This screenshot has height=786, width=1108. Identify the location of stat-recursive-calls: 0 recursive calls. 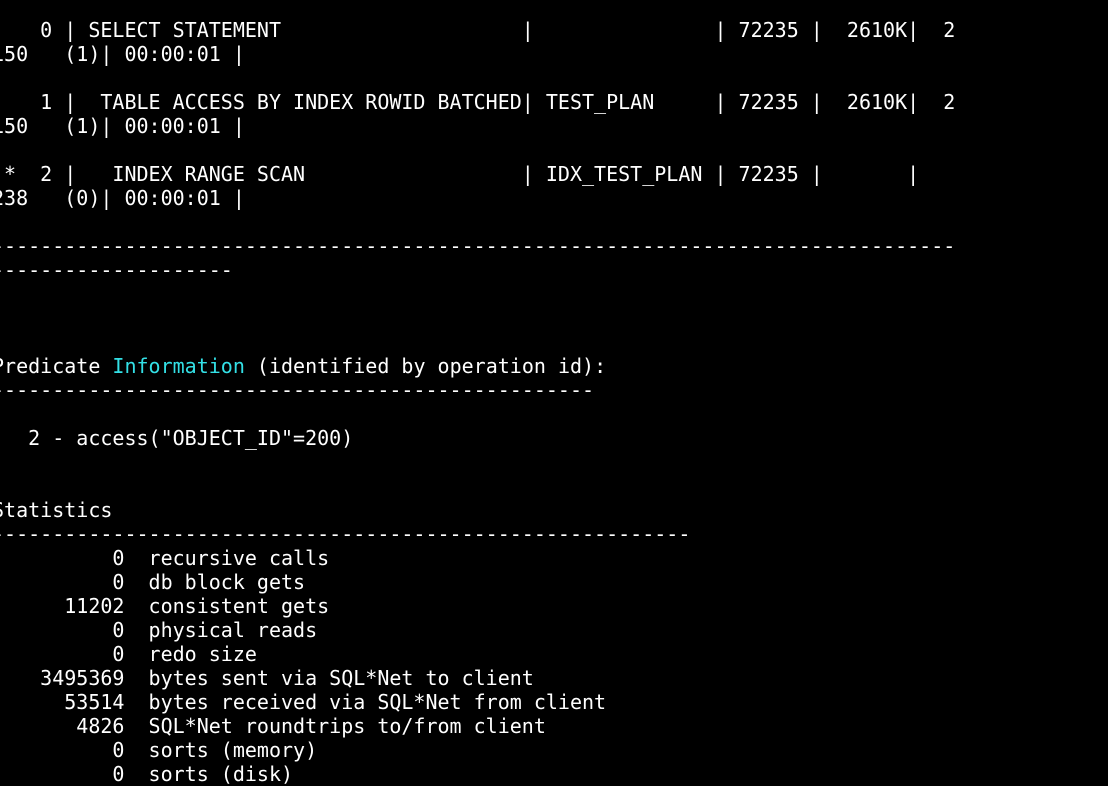
(165, 558).